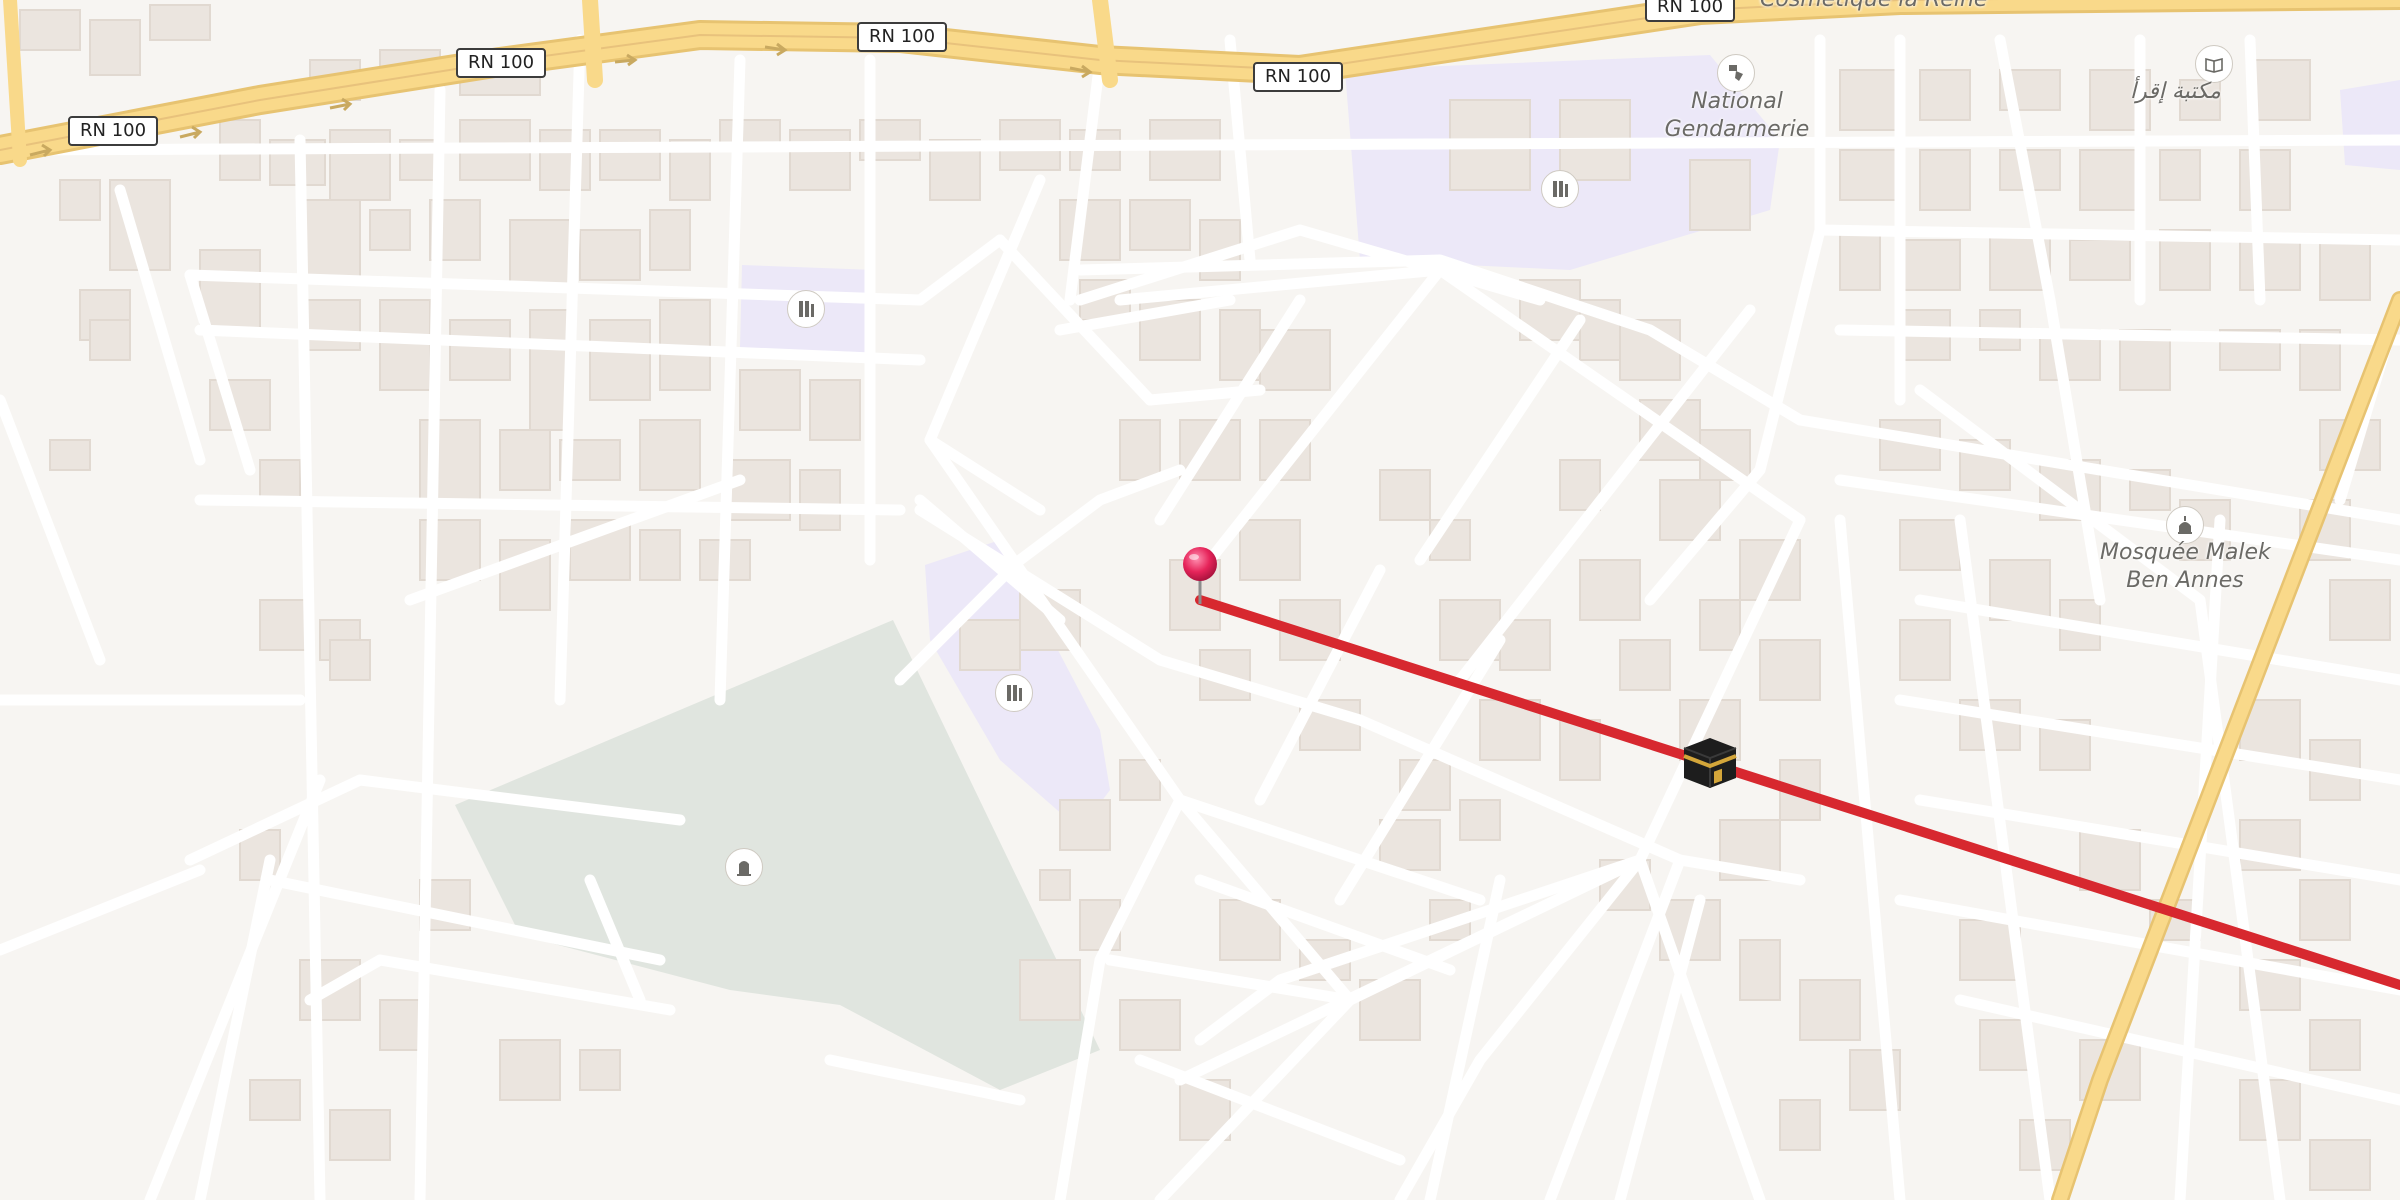 This screenshot has height=1200, width=2400. I want to click on library-label: مكتبة إقرأ, so click(2175, 91).